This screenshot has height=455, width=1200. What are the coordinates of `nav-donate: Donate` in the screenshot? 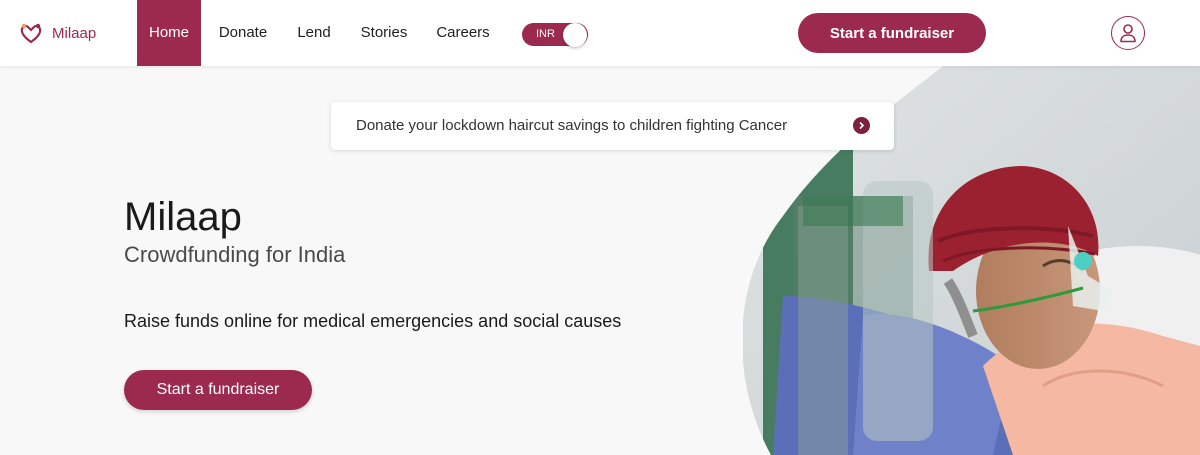 It's located at (243, 33).